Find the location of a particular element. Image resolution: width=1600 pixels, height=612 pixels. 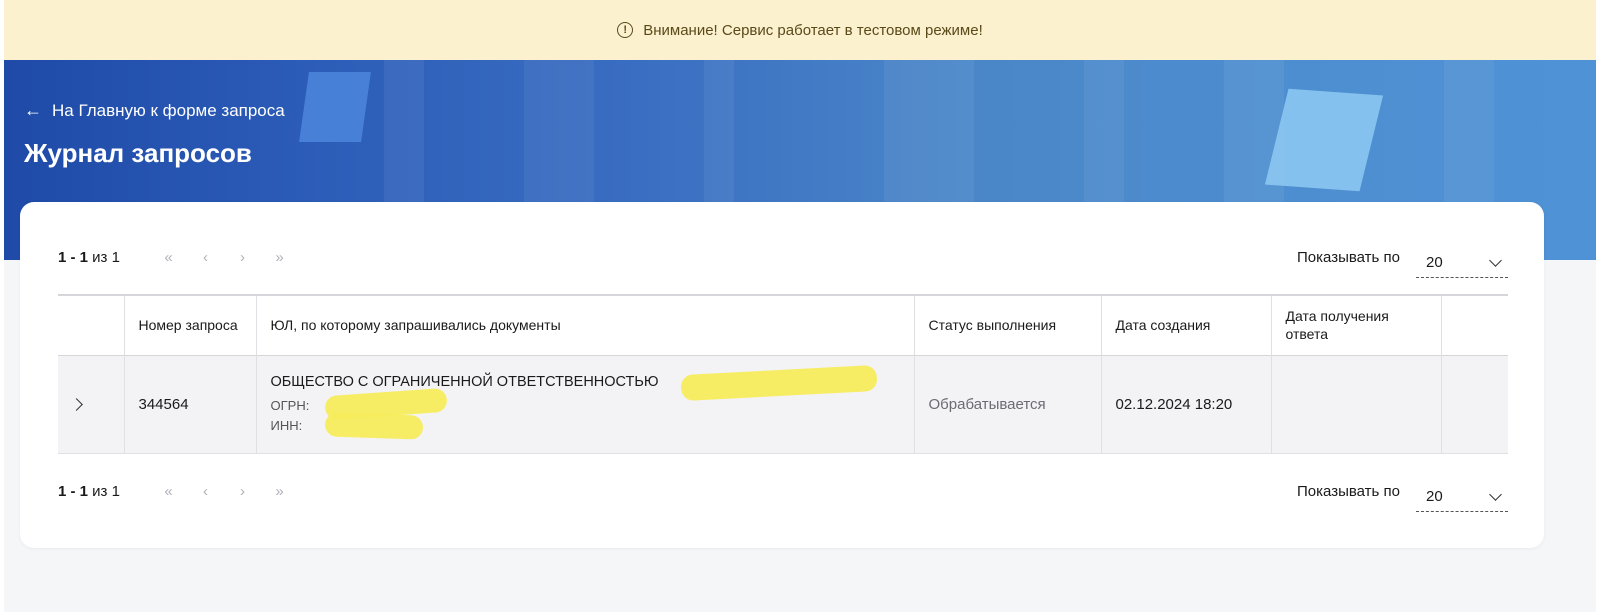

org-identifiers: ОГРН: ИНН: is located at coordinates (585, 413).